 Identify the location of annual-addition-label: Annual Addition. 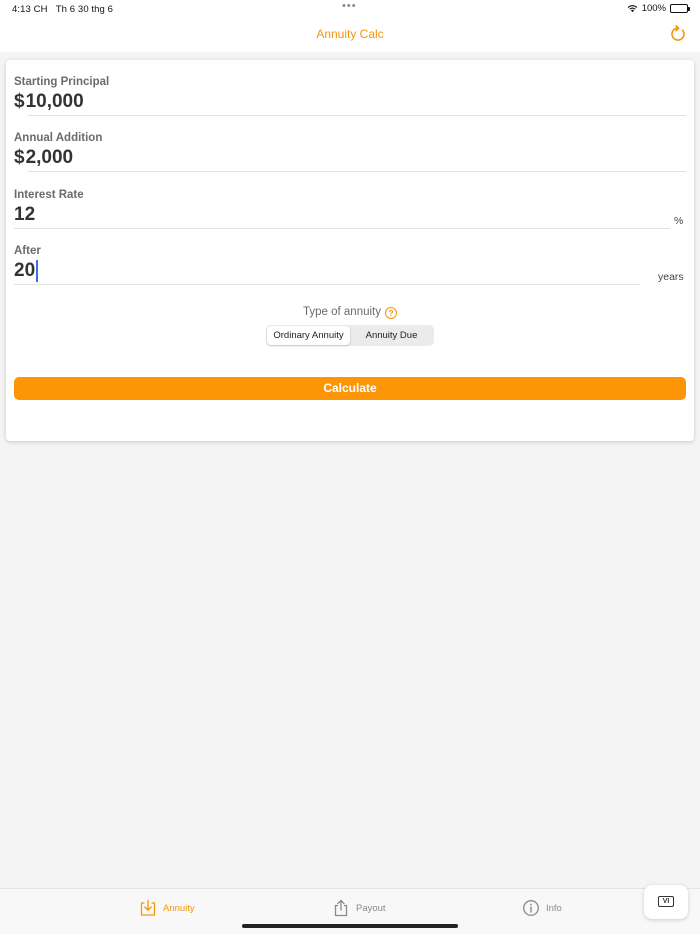
(58, 138).